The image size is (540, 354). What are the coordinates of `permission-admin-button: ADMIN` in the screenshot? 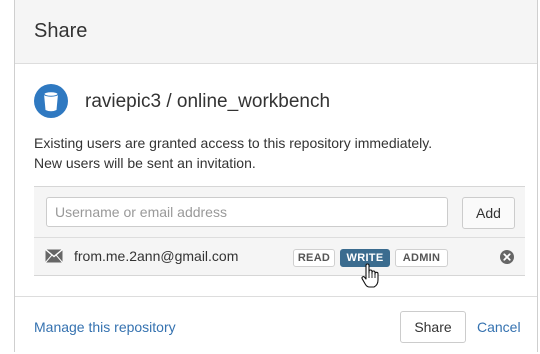 It's located at (421, 258).